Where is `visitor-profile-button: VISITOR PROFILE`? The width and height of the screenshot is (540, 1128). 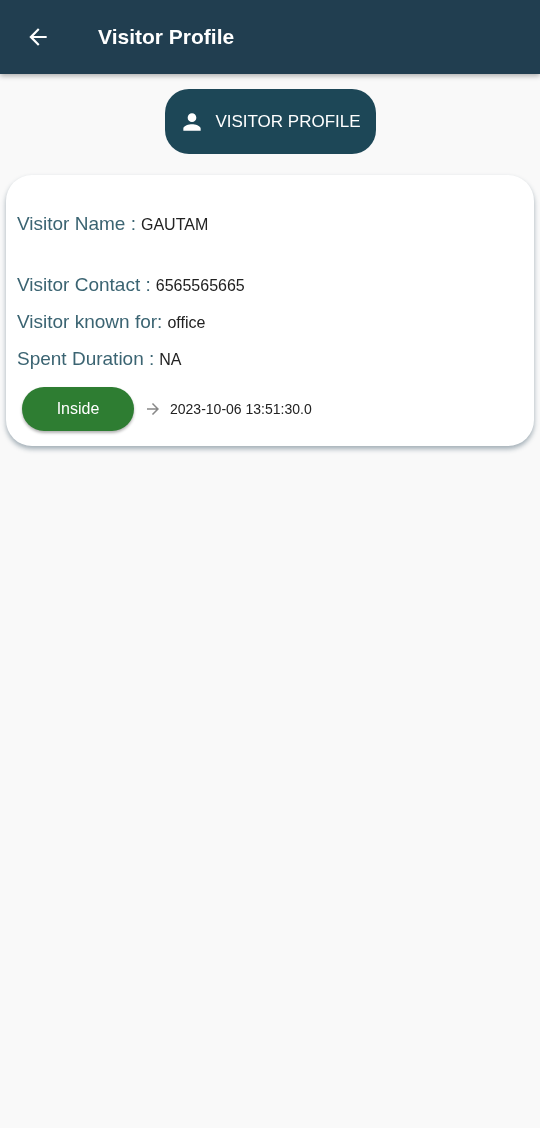 visitor-profile-button: VISITOR PROFILE is located at coordinates (270, 121).